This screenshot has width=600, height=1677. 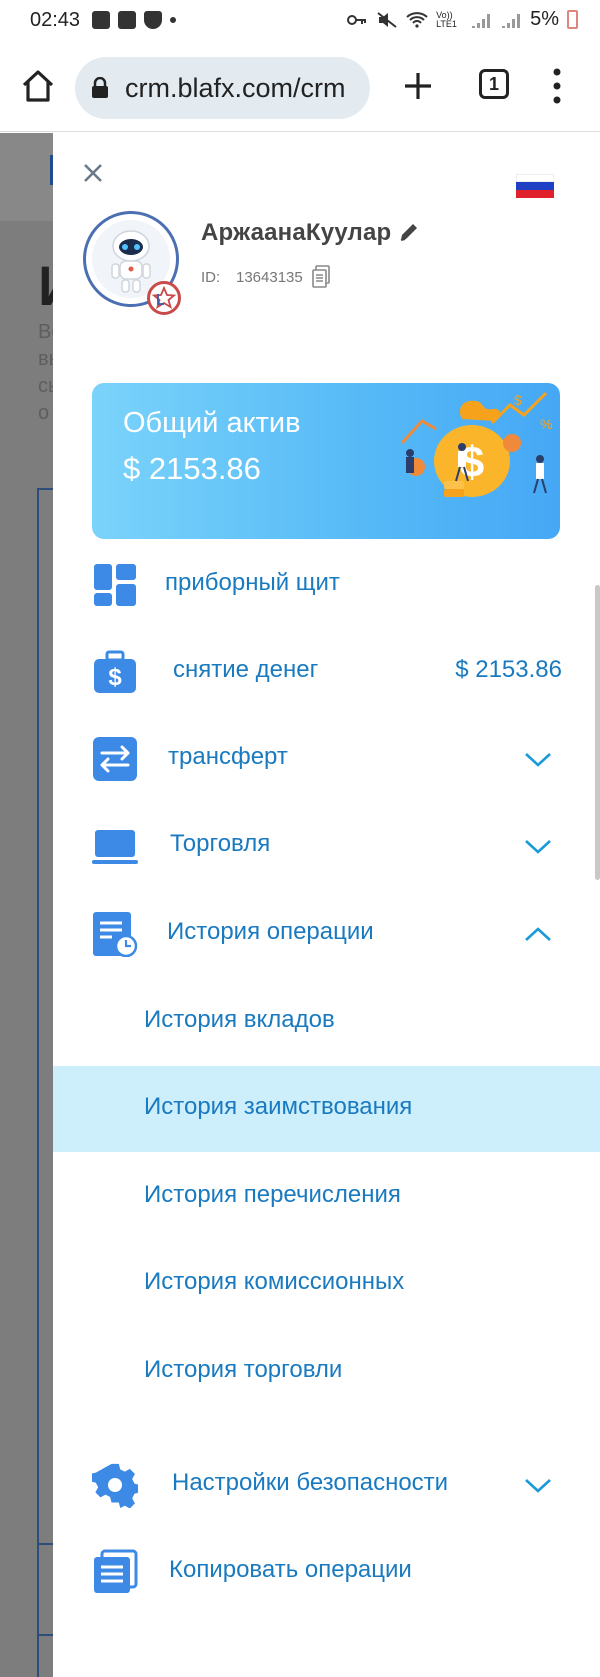 What do you see at coordinates (409, 232) in the screenshot?
I see `pencil-edit-icon` at bounding box center [409, 232].